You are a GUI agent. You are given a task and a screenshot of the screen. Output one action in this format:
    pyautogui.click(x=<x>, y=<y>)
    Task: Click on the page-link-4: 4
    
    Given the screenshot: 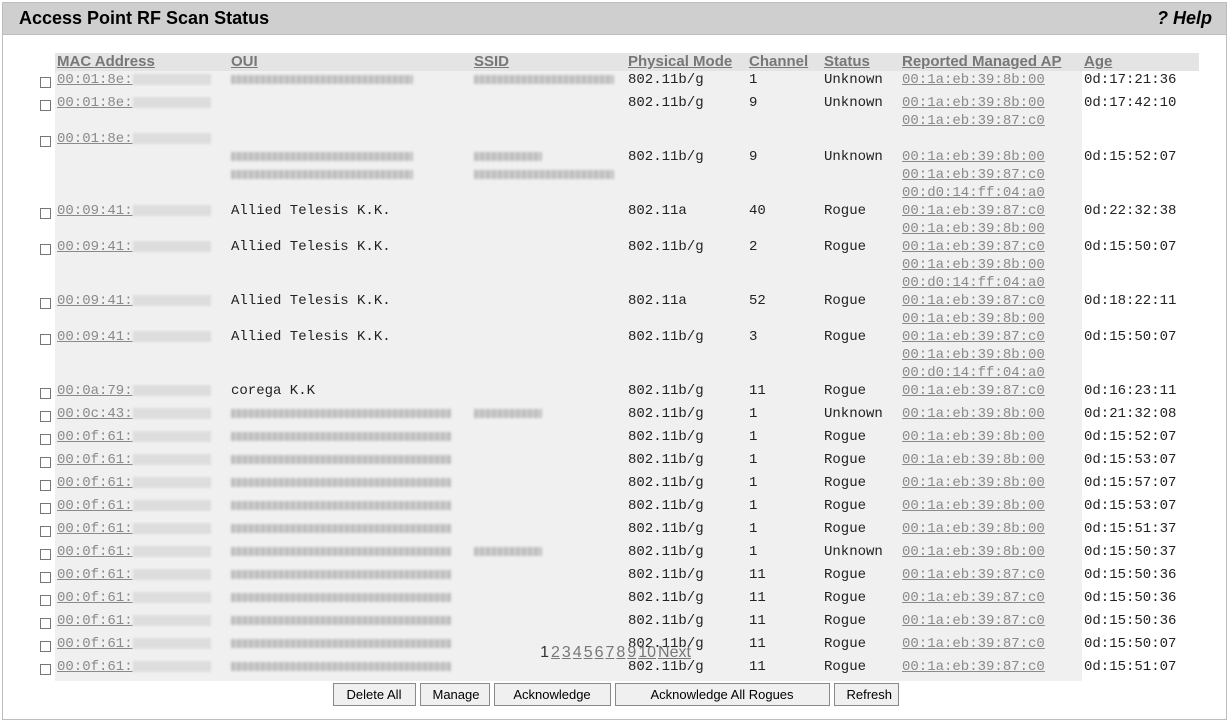 What is the action you would take?
    pyautogui.click(x=577, y=652)
    